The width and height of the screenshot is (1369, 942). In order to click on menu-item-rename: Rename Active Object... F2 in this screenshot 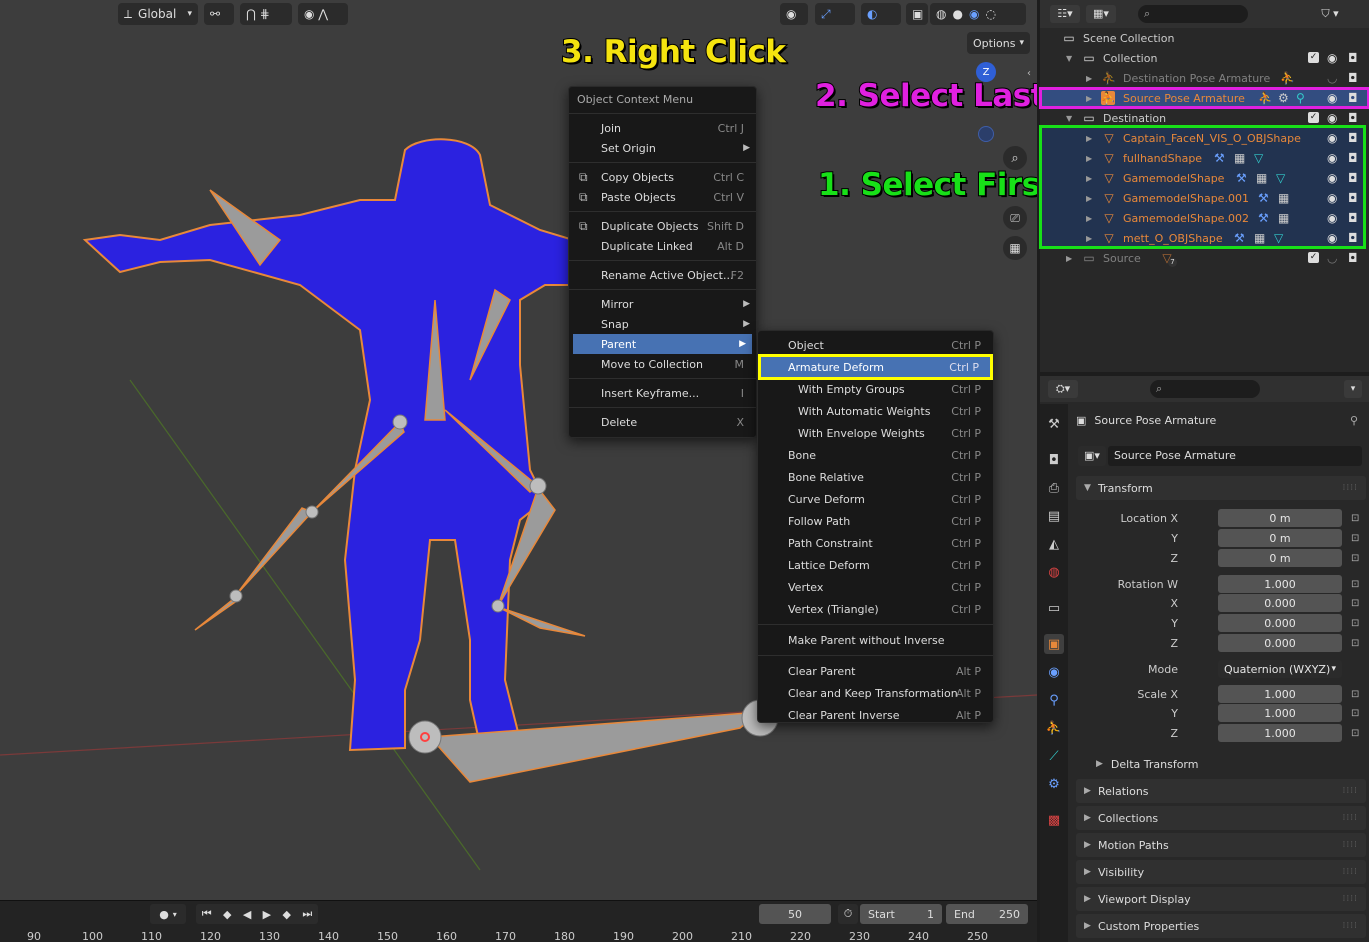, I will do `click(662, 275)`.